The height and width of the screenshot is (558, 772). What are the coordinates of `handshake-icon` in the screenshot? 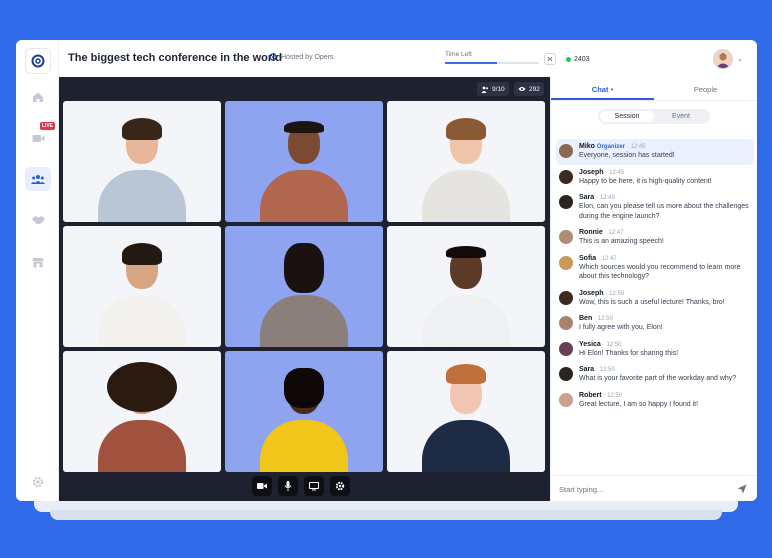 It's located at (38, 220).